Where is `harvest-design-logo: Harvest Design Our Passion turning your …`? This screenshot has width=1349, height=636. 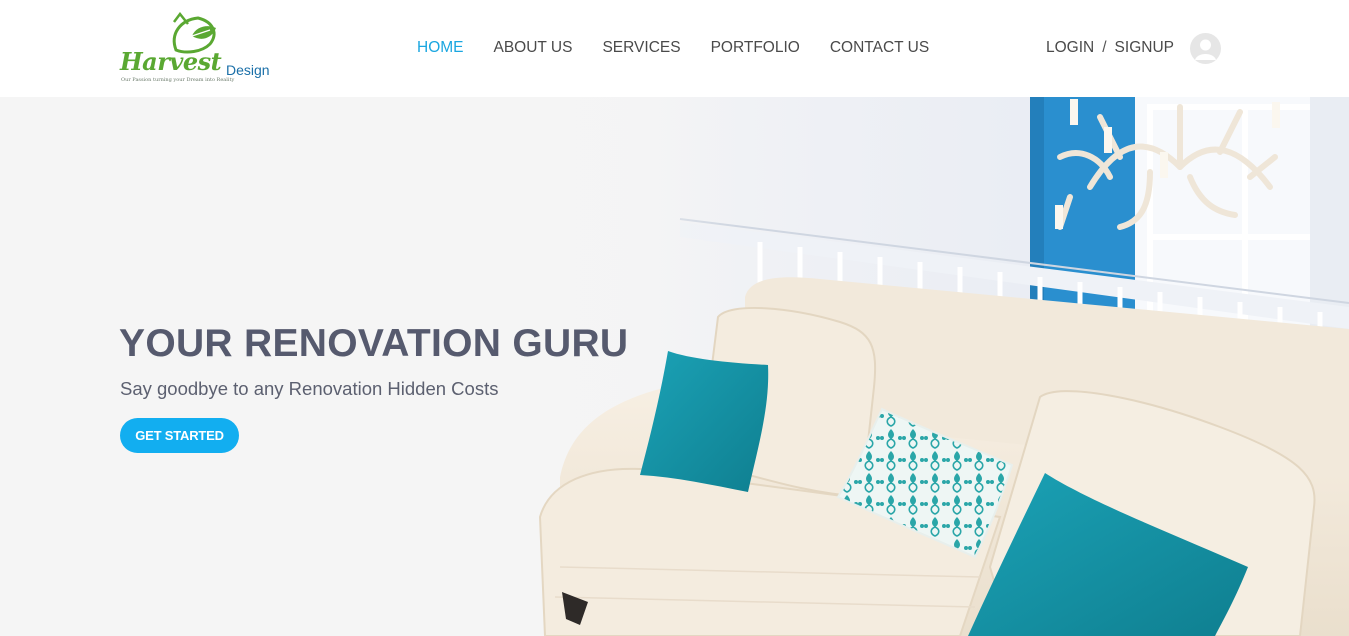 harvest-design-logo: Harvest Design Our Passion turning your … is located at coordinates (194, 50).